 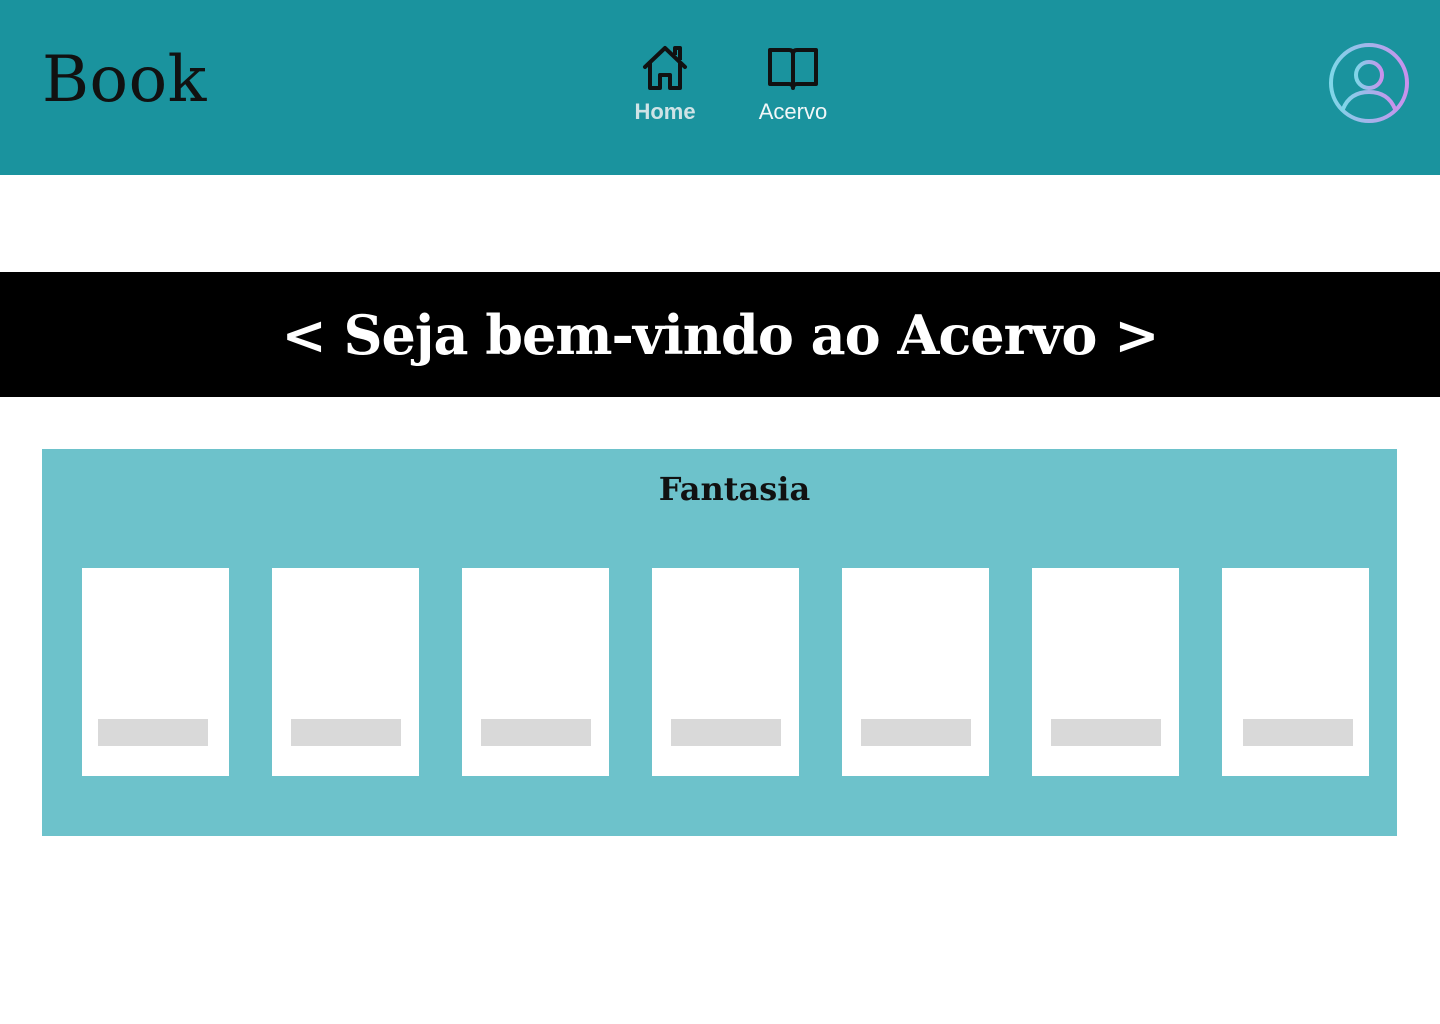 I want to click on banner-title: < Seja bem-vindo ao Acervo >, so click(x=720, y=334).